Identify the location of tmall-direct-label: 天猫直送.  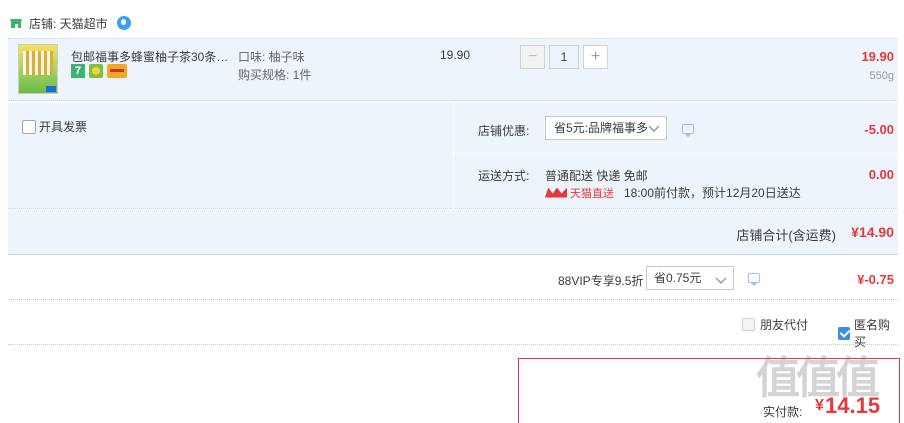
(592, 193).